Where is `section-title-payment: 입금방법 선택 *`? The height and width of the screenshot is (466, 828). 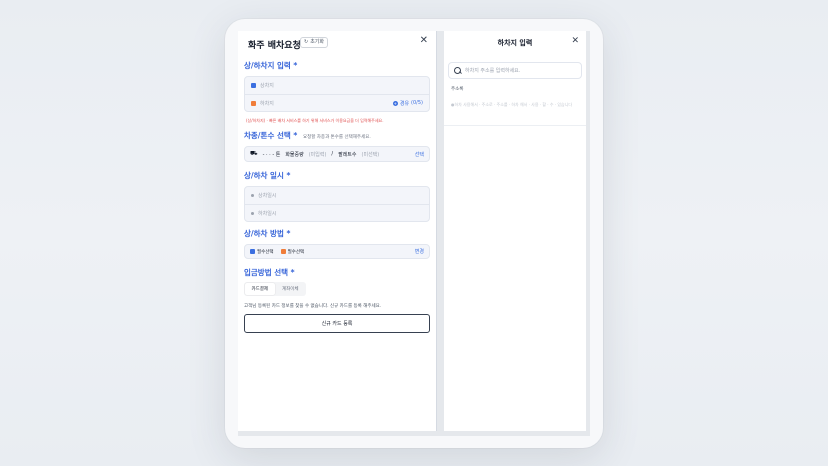 section-title-payment: 입금방법 선택 * is located at coordinates (269, 272).